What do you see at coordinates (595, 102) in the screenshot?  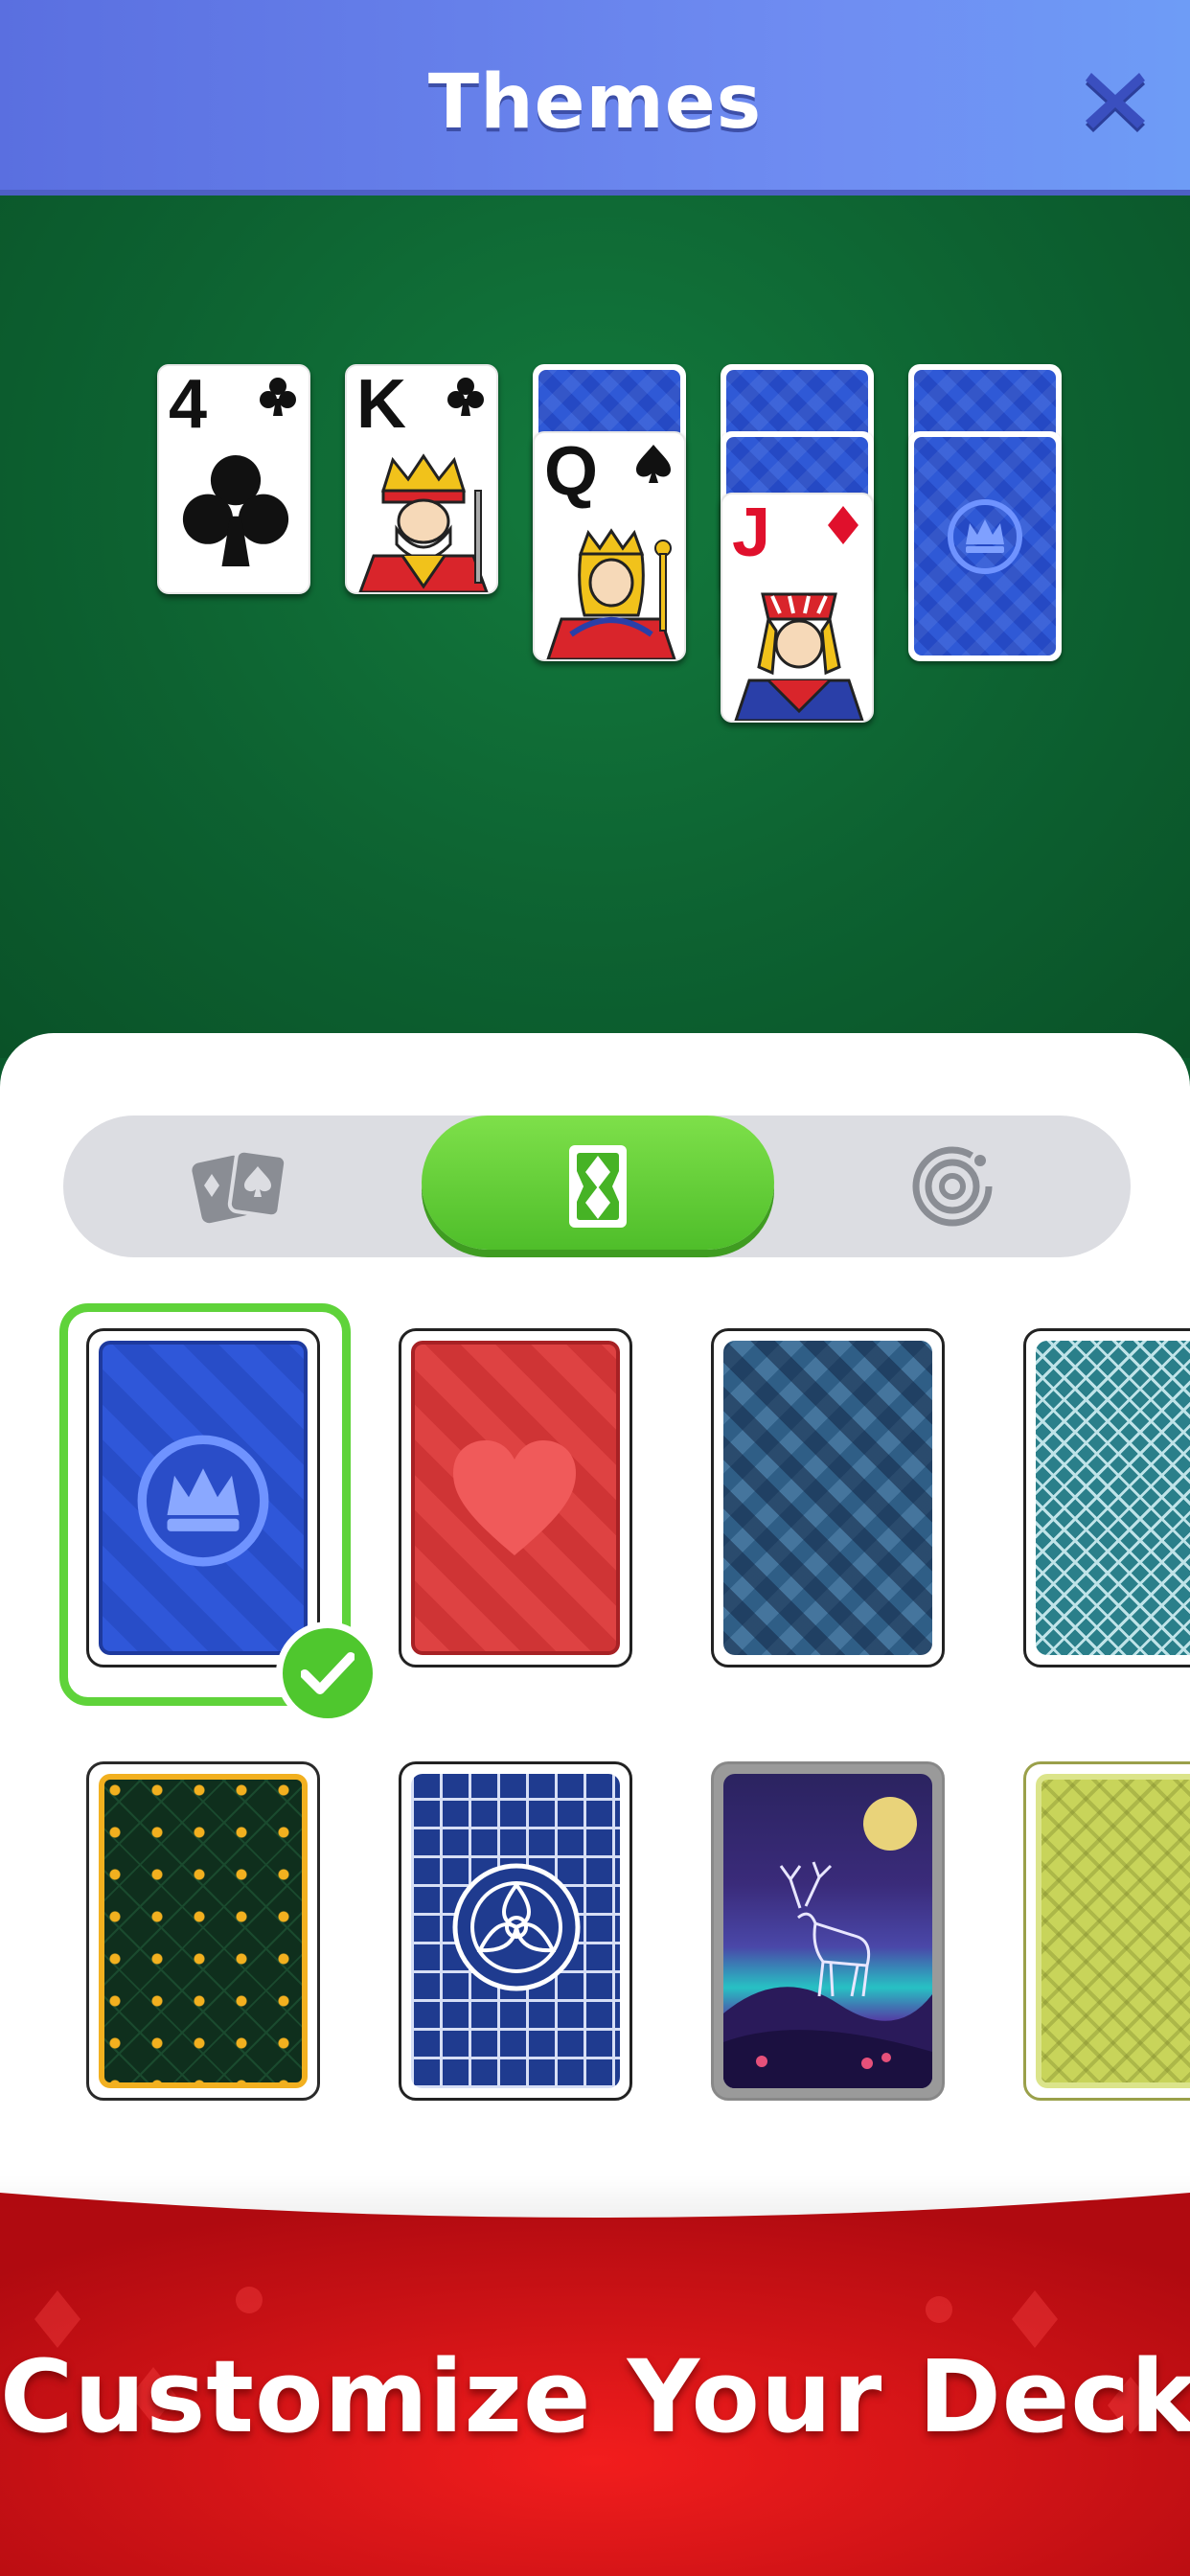 I see `page-title: Themes` at bounding box center [595, 102].